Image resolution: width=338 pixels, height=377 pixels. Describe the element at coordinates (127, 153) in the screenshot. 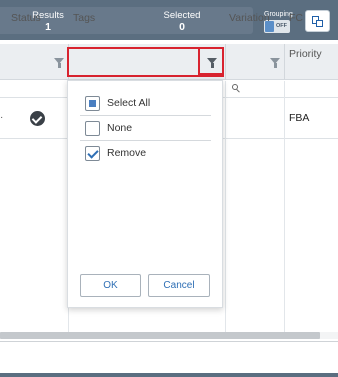

I see `option-label: Remove` at that location.